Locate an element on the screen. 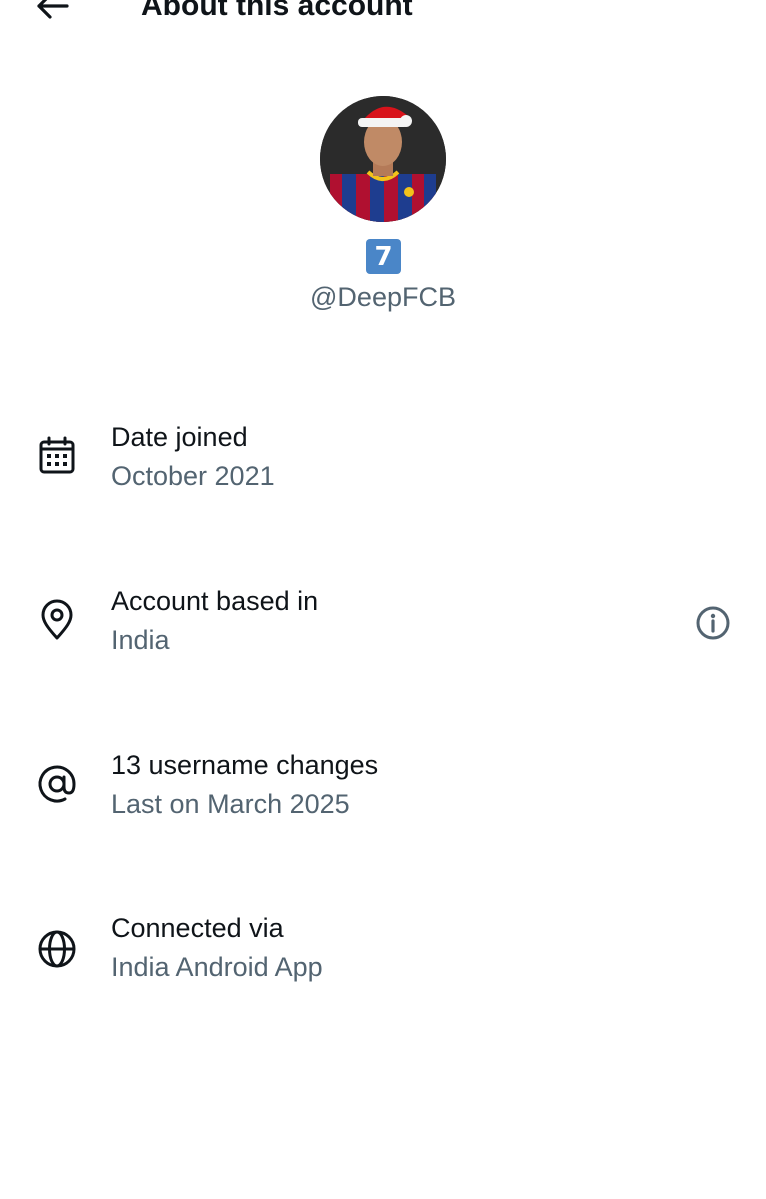  row-title: Account based in is located at coordinates (215, 601).